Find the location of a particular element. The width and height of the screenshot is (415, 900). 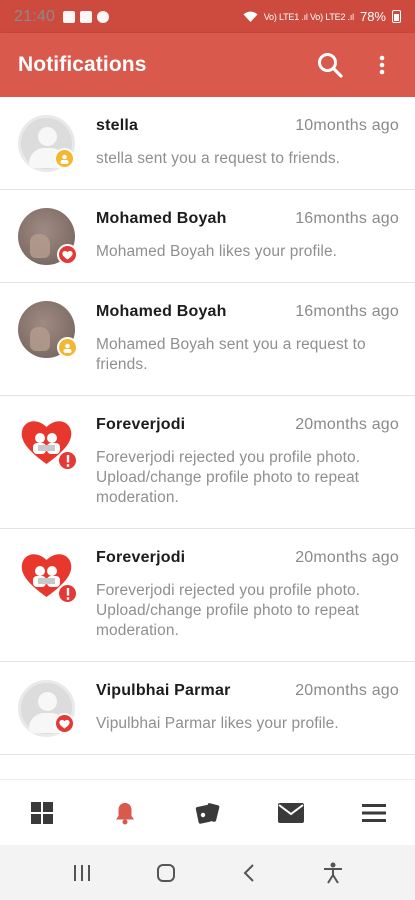

back-icon is located at coordinates (249, 872).